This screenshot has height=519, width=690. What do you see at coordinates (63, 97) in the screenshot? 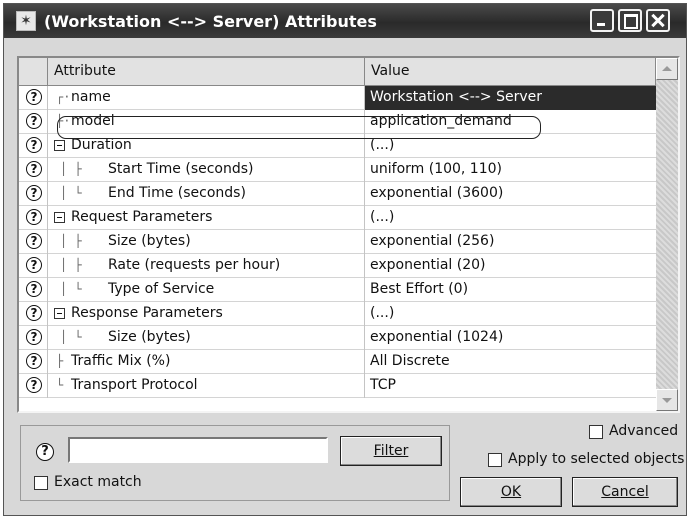
I see `tree-connector: ┌·` at bounding box center [63, 97].